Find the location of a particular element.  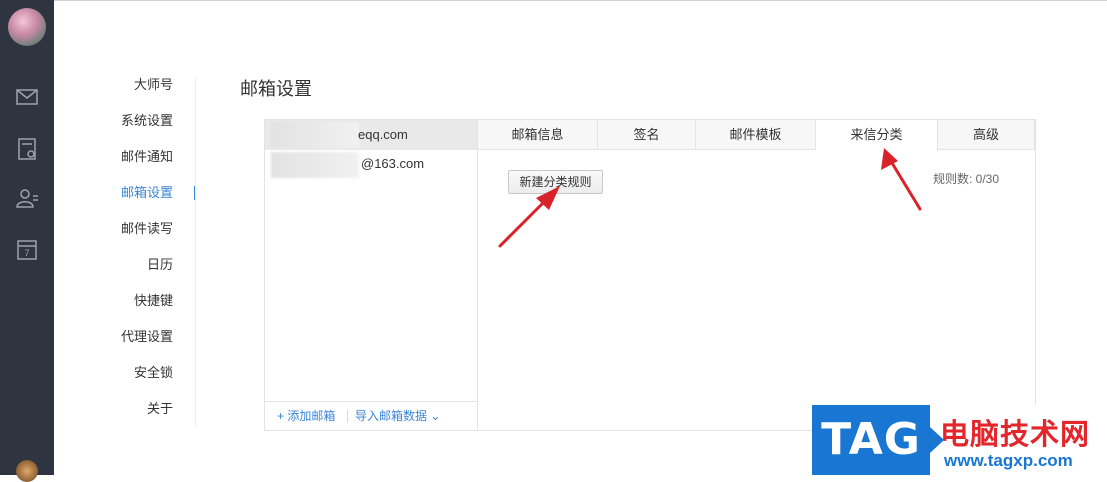

tab-bar: 邮箱信息 签名 邮件模板 来信分类 高级 is located at coordinates (756, 135).